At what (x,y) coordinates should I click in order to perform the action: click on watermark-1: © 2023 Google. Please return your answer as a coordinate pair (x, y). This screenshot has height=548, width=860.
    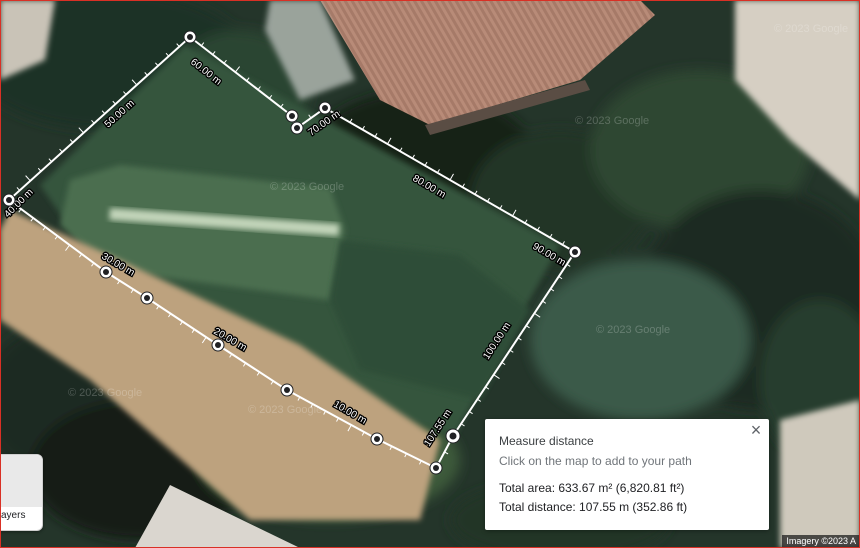
    Looking at the image, I should click on (811, 29).